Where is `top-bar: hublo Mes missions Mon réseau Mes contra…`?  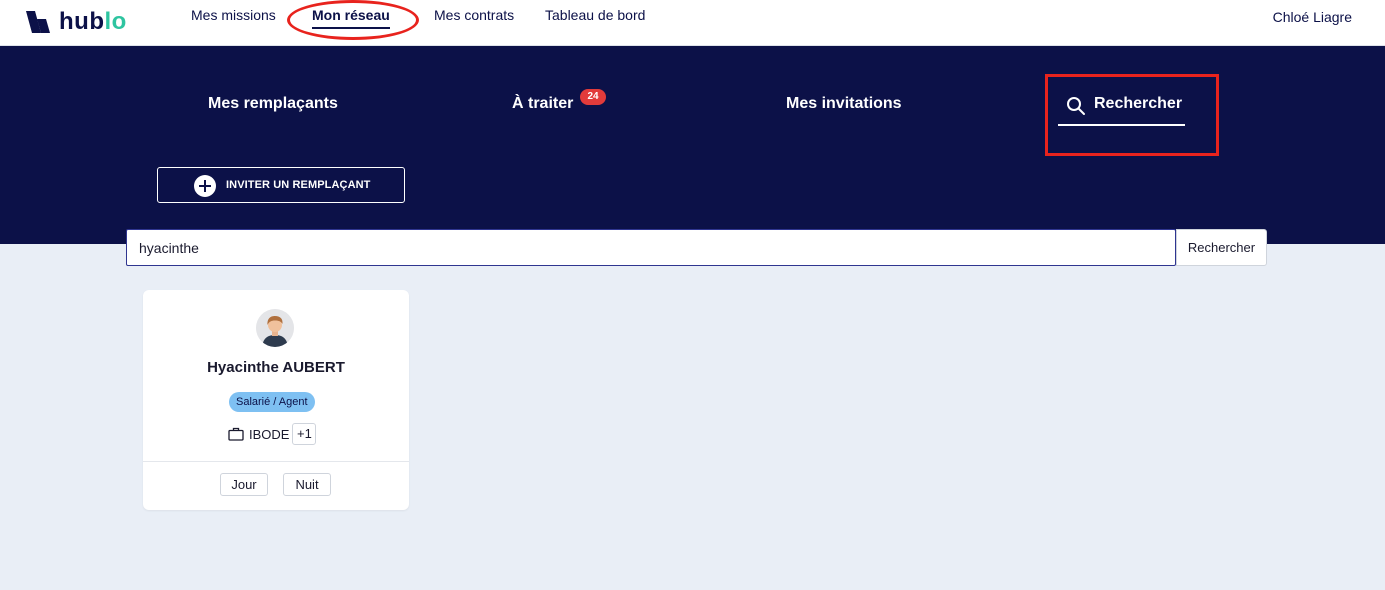
top-bar: hublo Mes missions Mon réseau Mes contra… is located at coordinates (692, 23).